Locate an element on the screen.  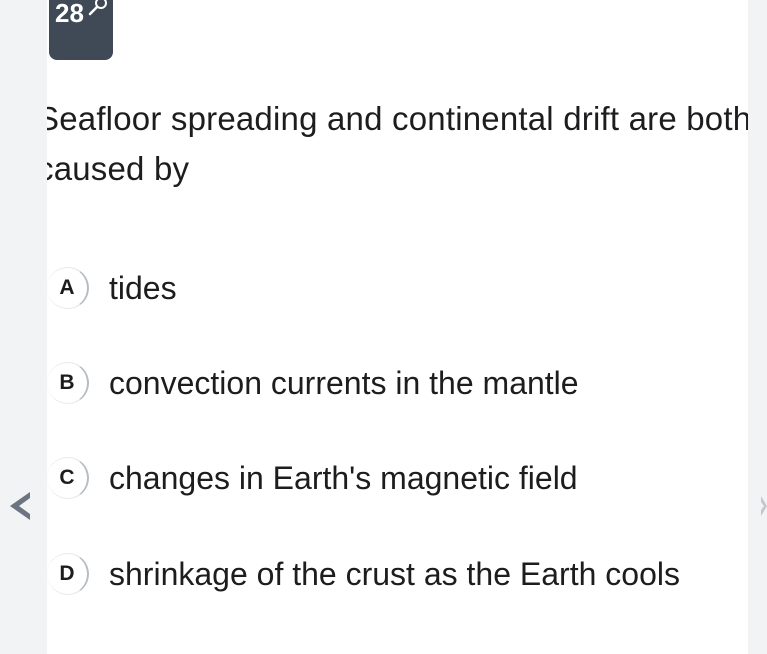
option-b: B convection currents in the mantle is located at coordinates (313, 383).